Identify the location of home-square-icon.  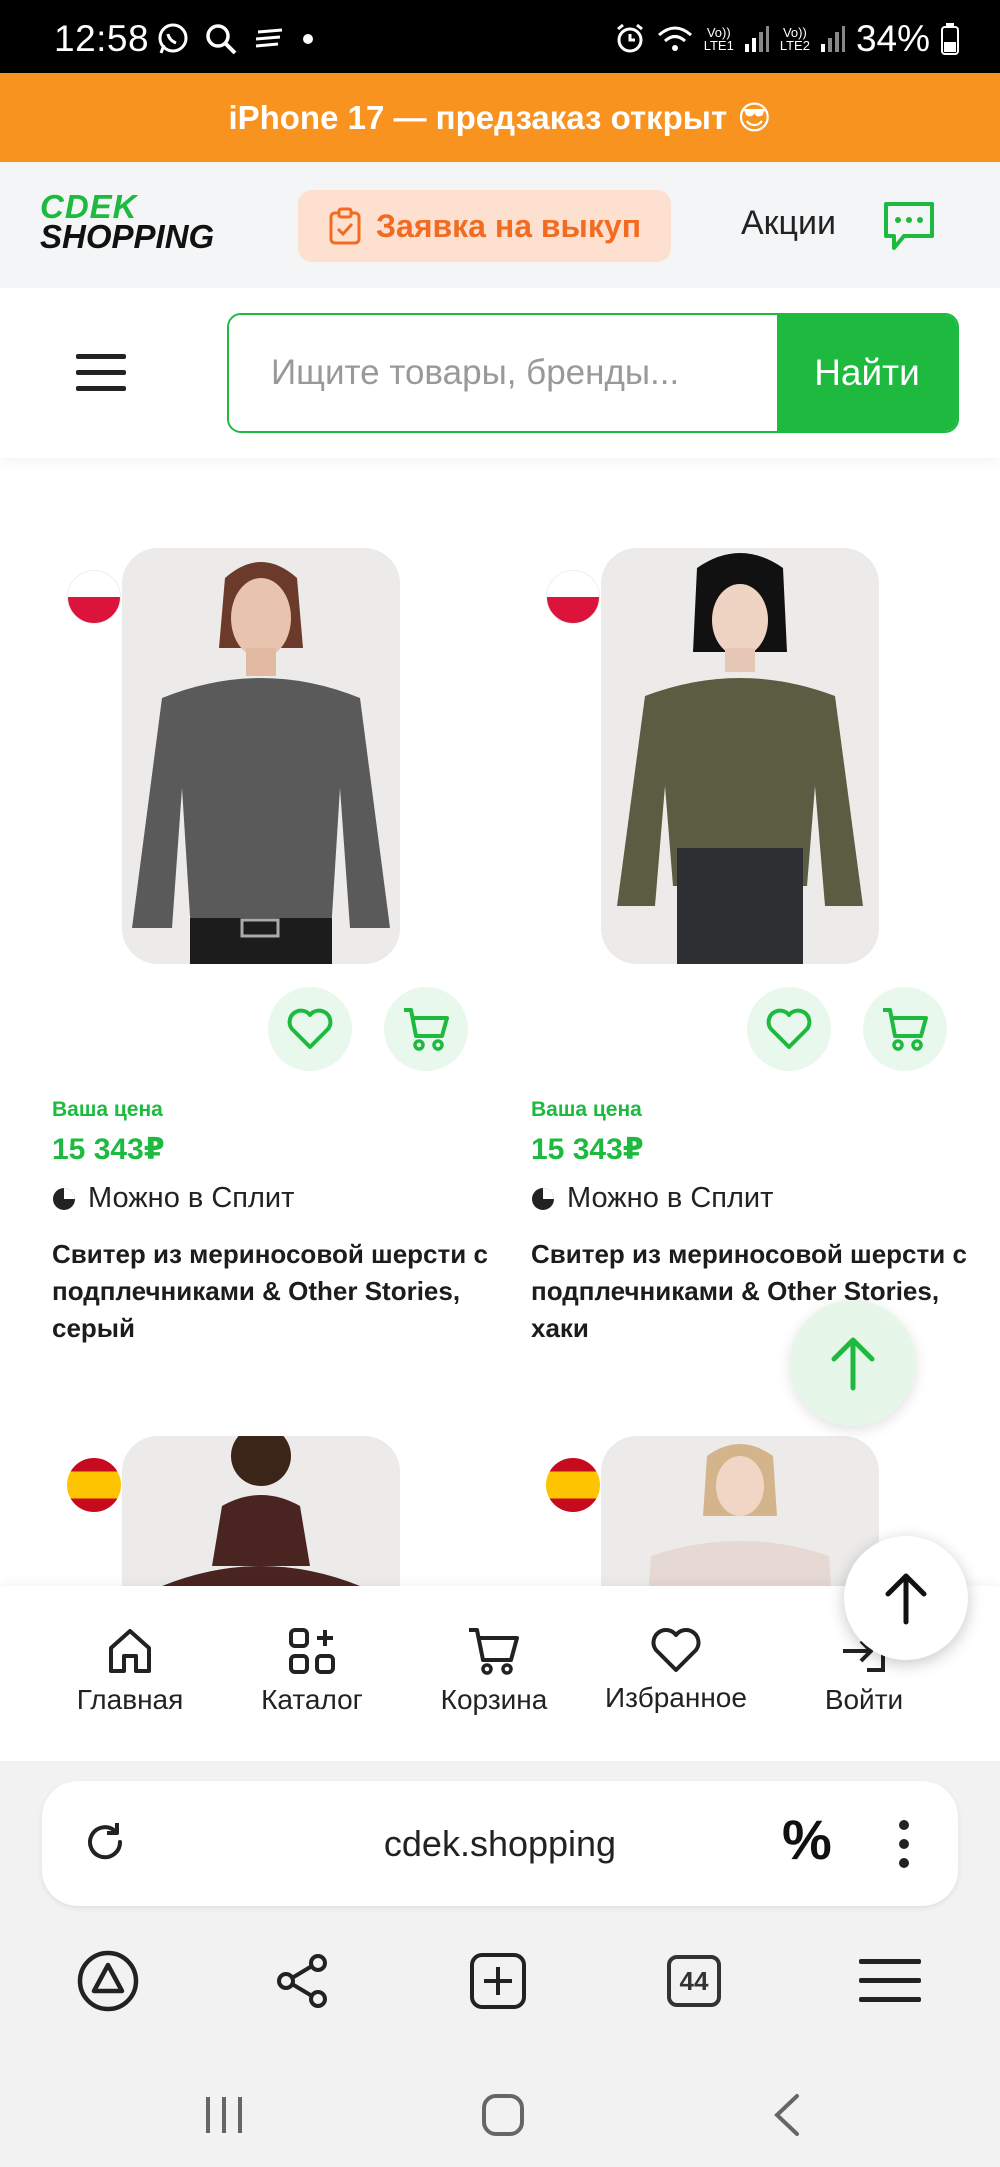
(503, 2115).